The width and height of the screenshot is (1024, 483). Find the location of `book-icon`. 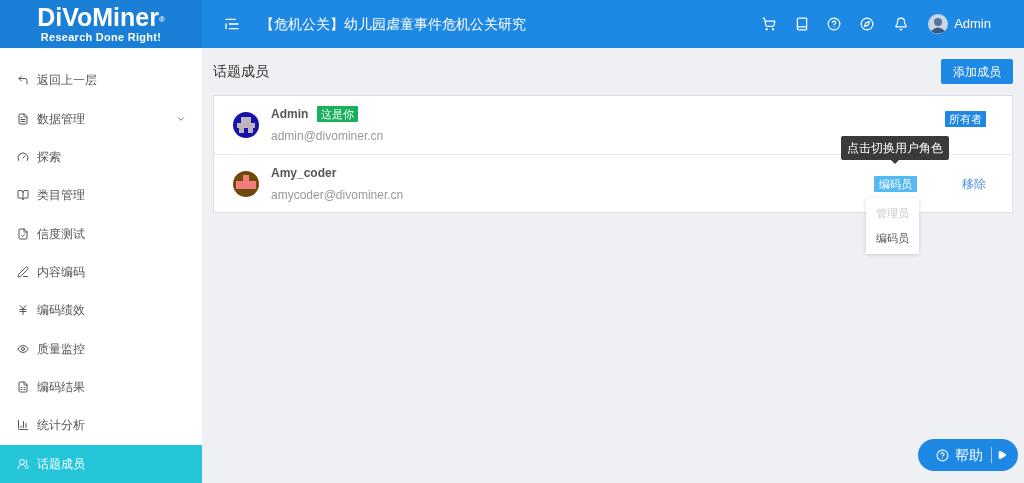

book-icon is located at coordinates (802, 24).